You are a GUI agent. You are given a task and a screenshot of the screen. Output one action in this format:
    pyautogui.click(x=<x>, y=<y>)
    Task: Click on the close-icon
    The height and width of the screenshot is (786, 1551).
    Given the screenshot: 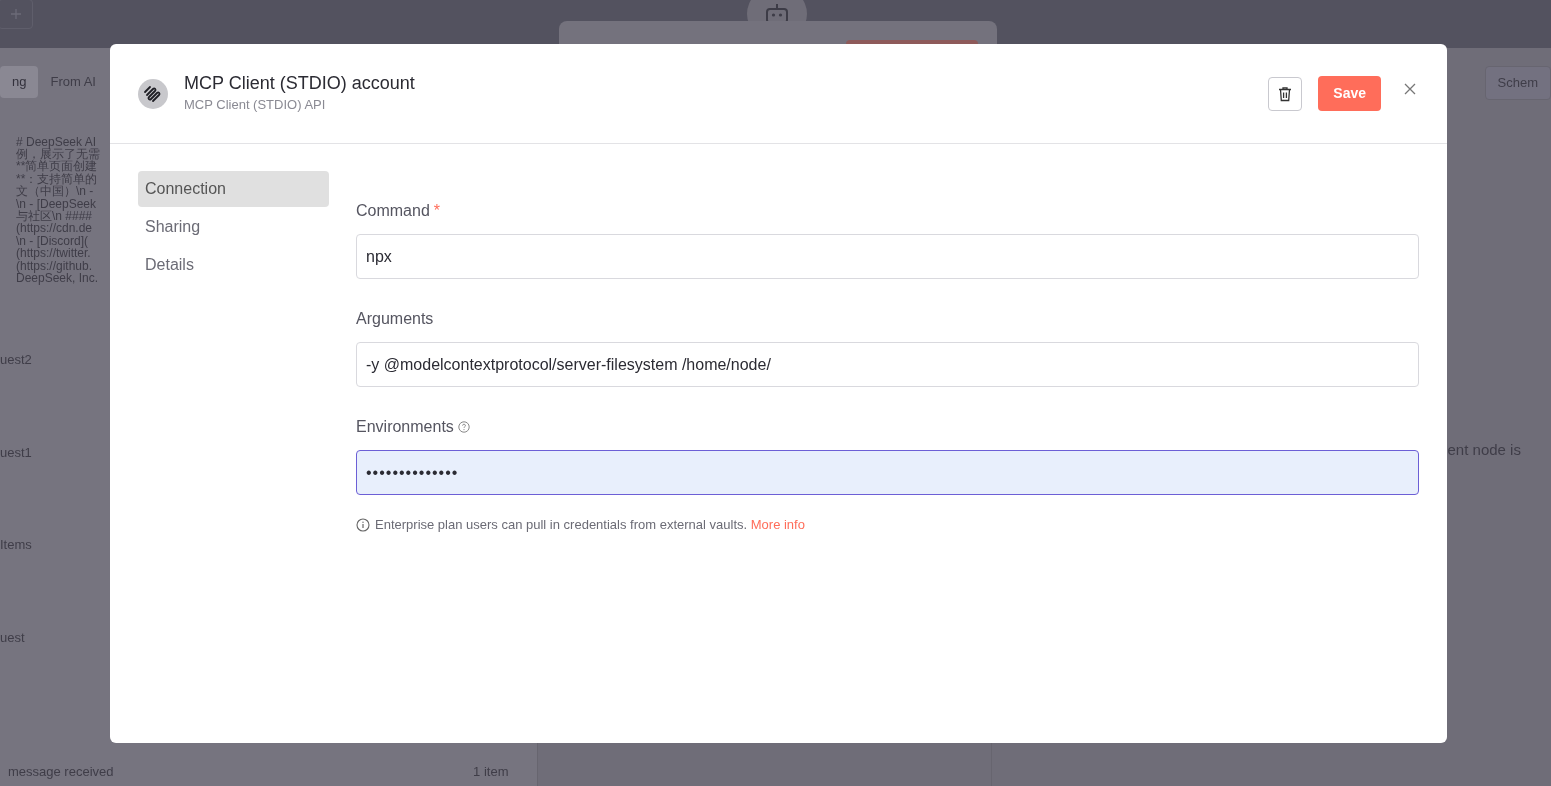 What is the action you would take?
    pyautogui.click(x=1410, y=88)
    